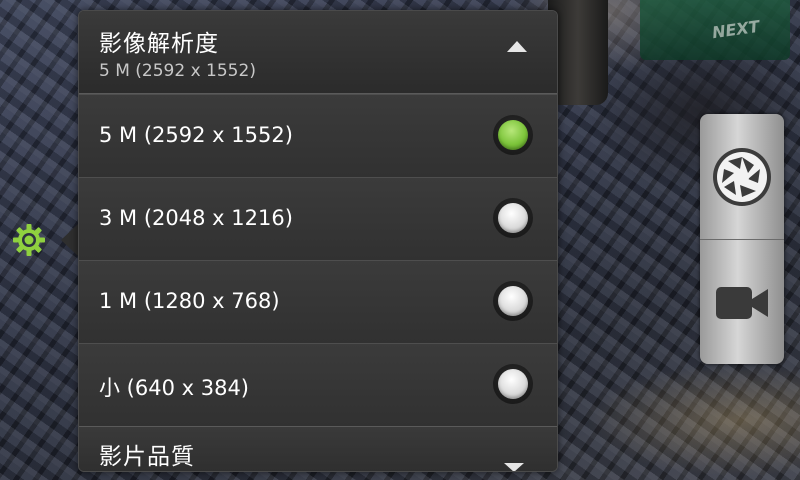  What do you see at coordinates (318, 302) in the screenshot?
I see `option-1m: 1 M (1280 x 768)` at bounding box center [318, 302].